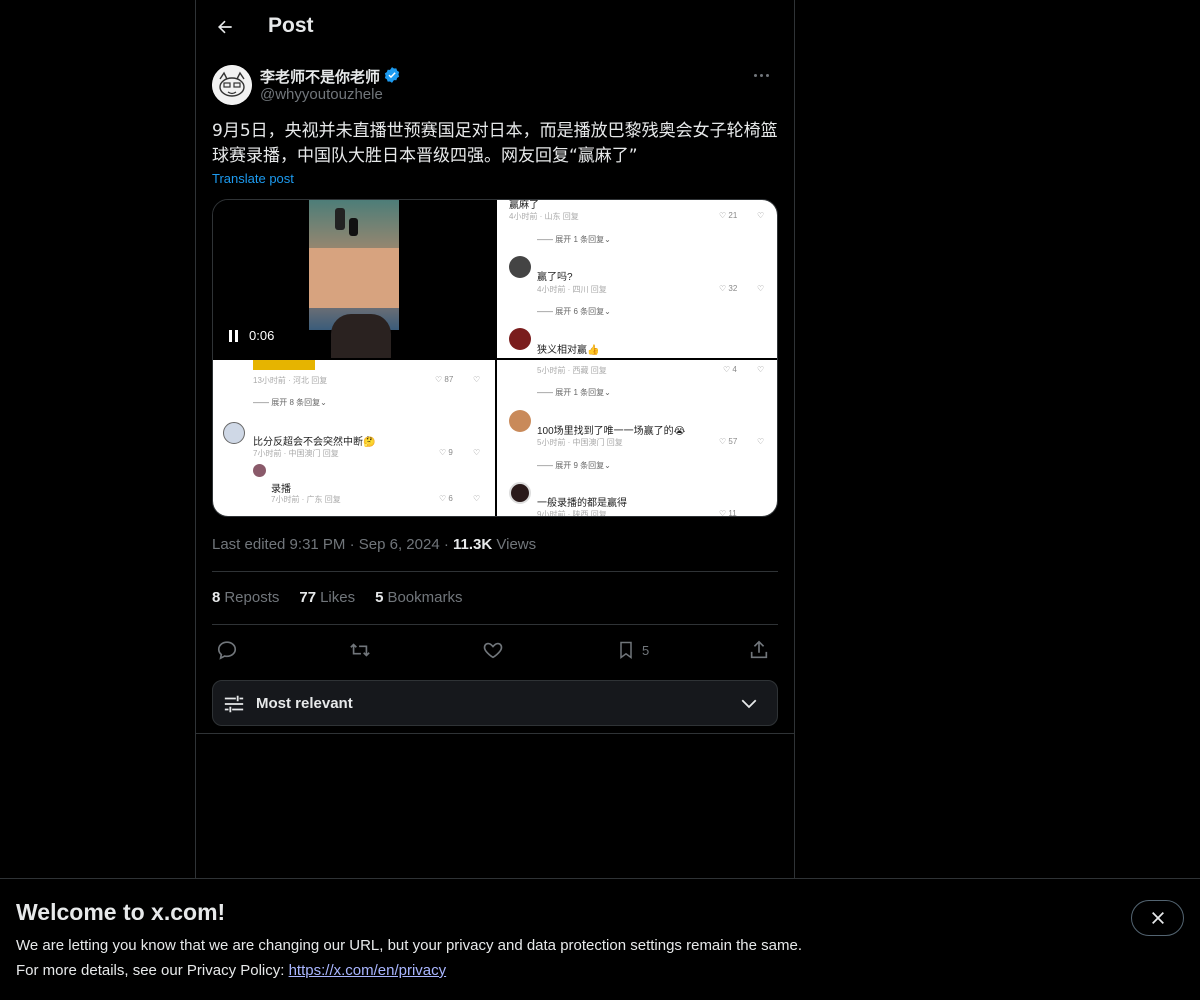  I want to click on comment-text: 赢了吗?, so click(555, 277).